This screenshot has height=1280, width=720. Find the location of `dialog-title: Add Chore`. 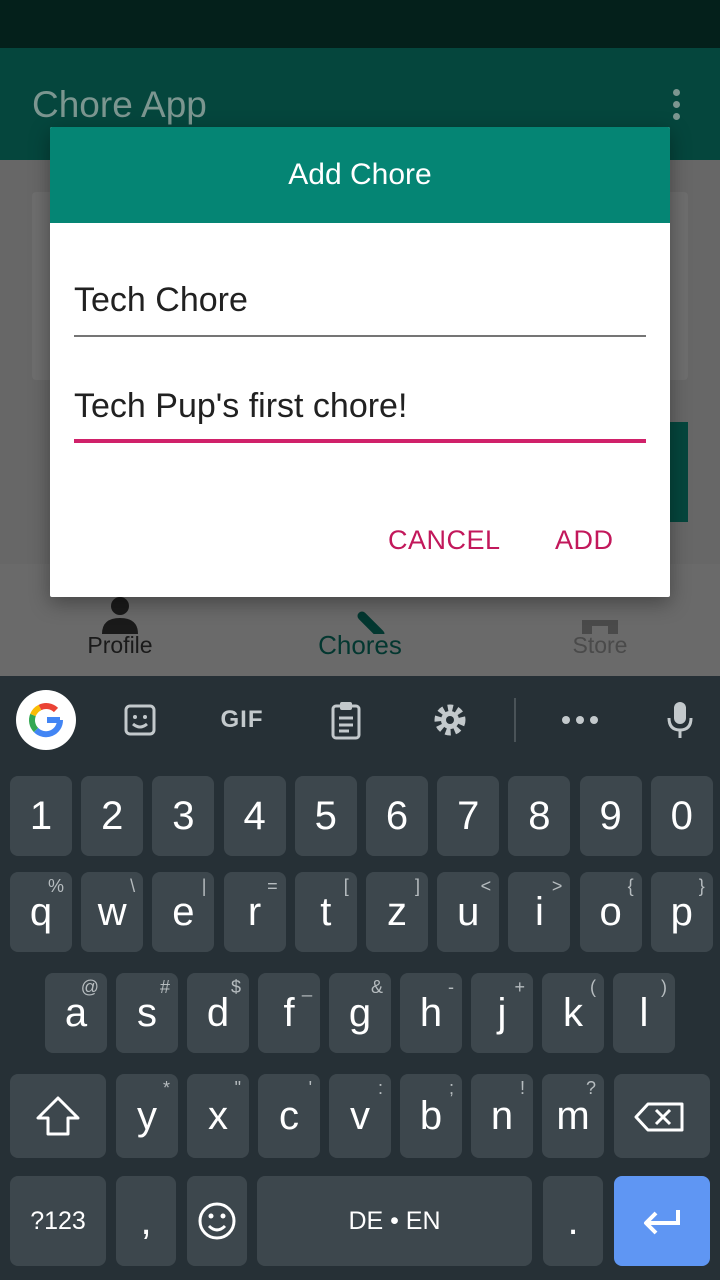

dialog-title: Add Chore is located at coordinates (360, 174).